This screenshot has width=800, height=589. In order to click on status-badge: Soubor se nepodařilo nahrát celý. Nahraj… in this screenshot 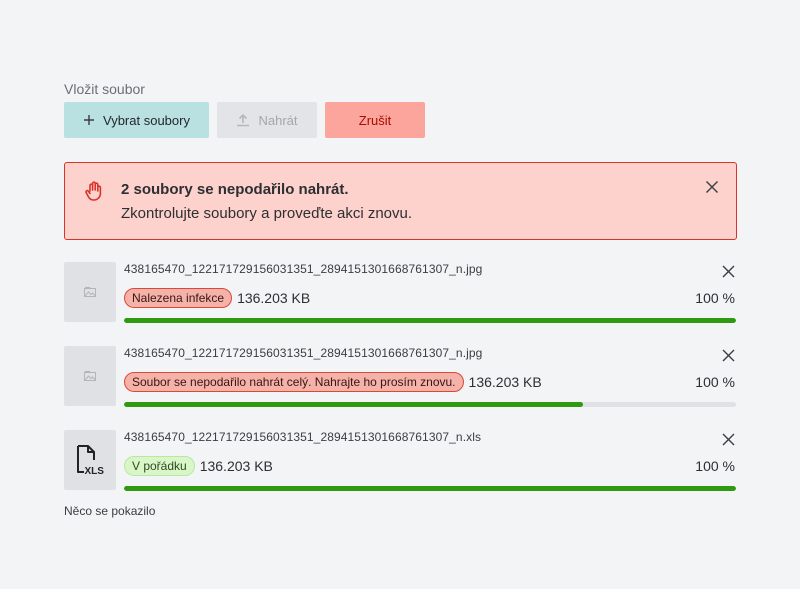, I will do `click(294, 382)`.